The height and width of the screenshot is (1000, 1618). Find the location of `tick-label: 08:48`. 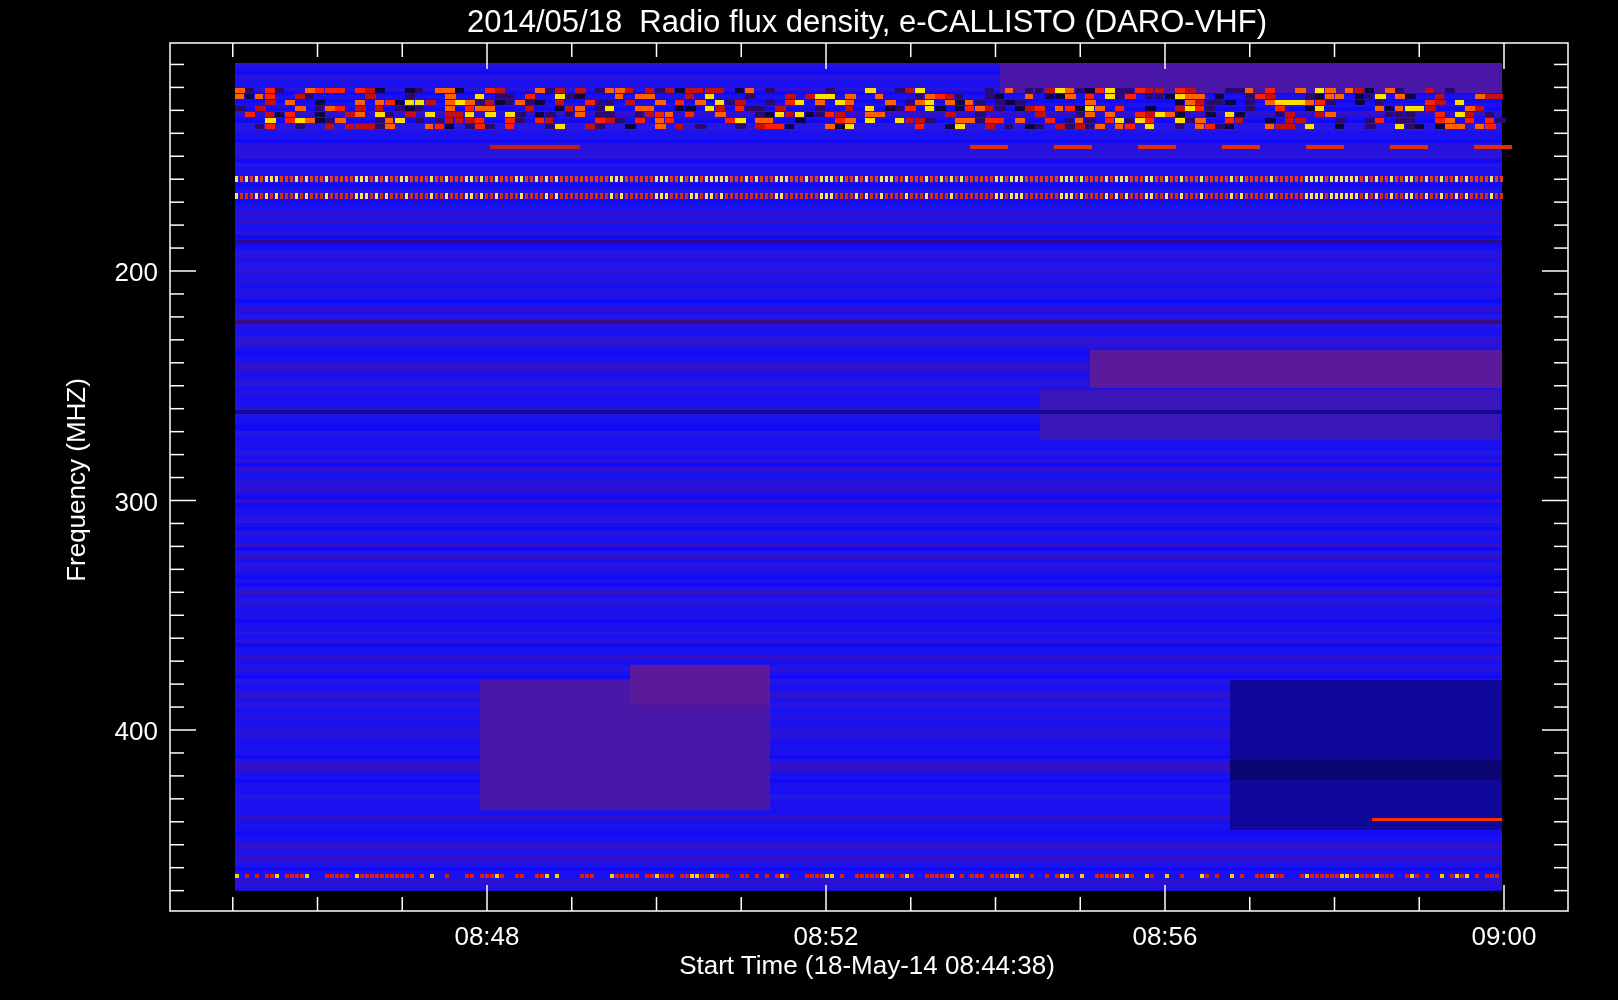

tick-label: 08:48 is located at coordinates (487, 936).